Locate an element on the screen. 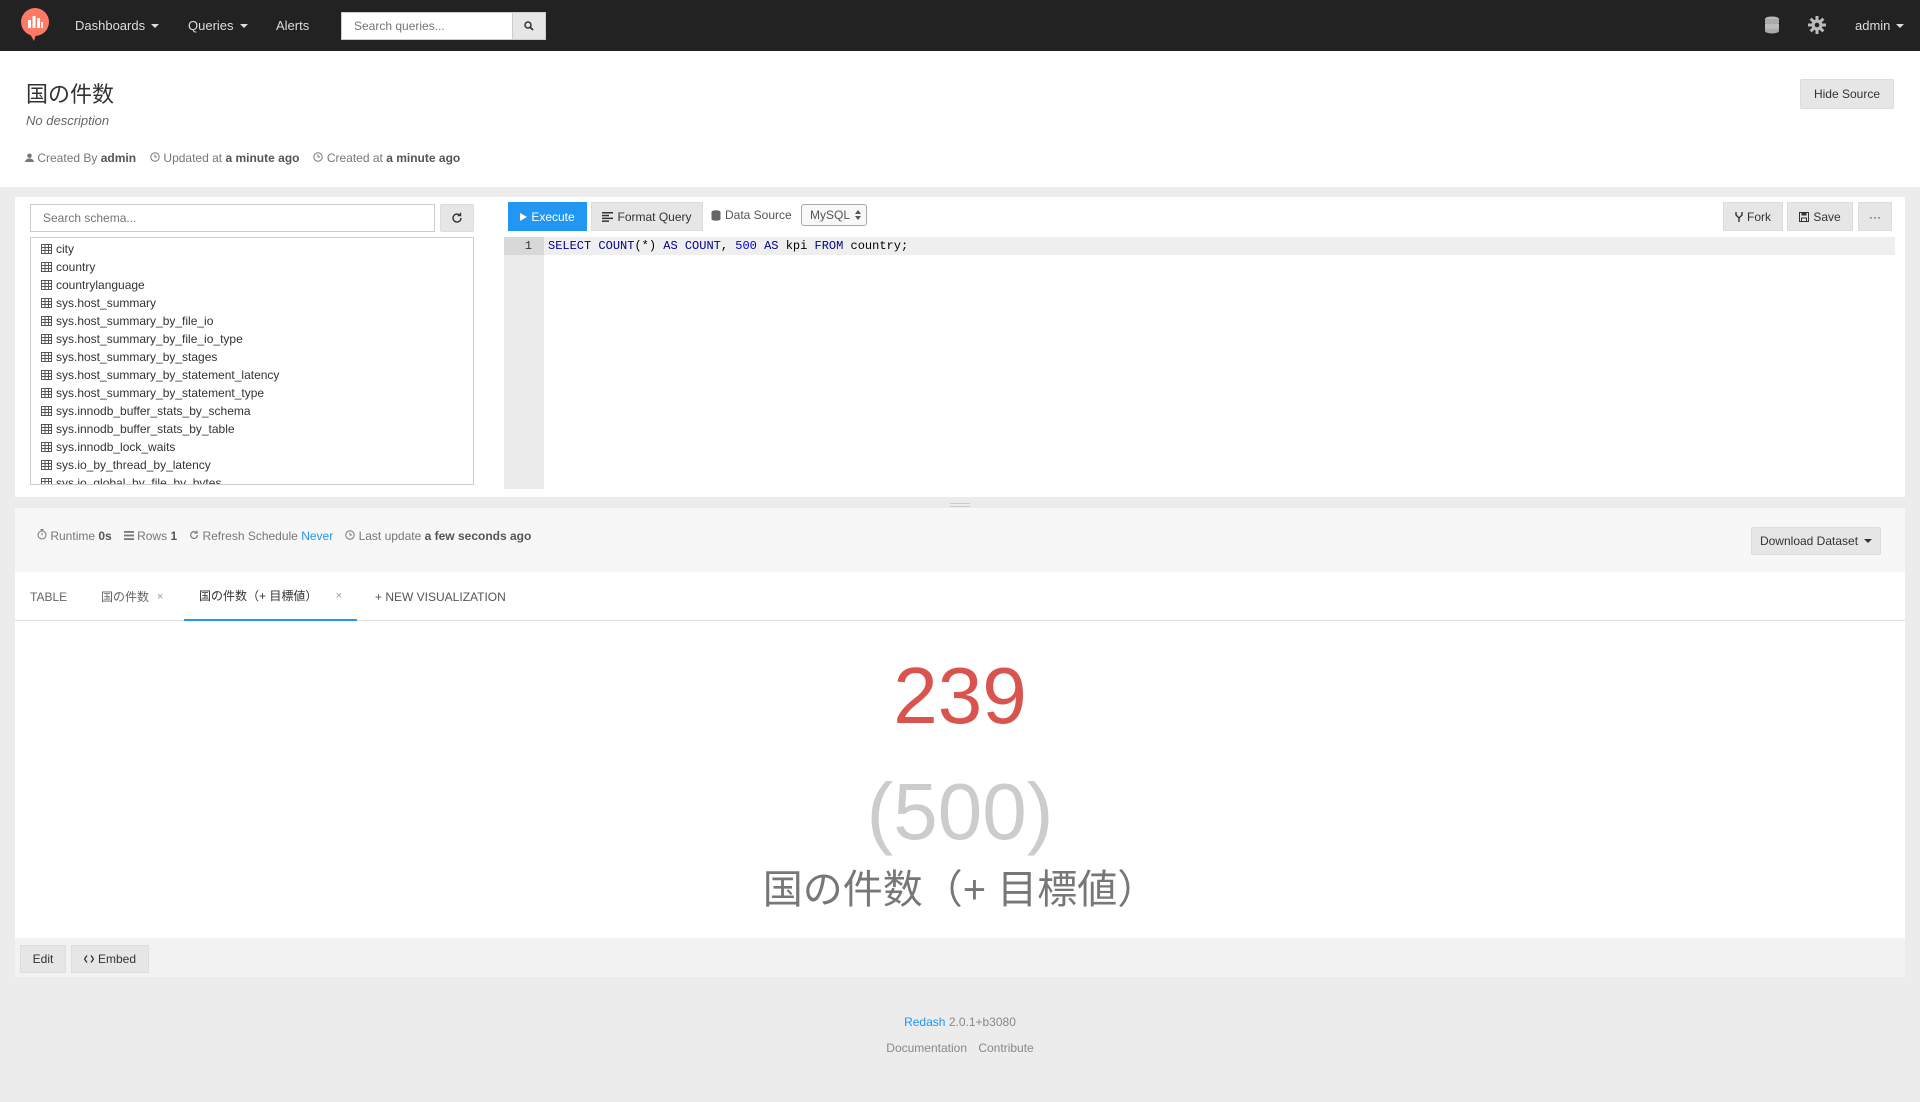  user-name: admin is located at coordinates (1873, 25).